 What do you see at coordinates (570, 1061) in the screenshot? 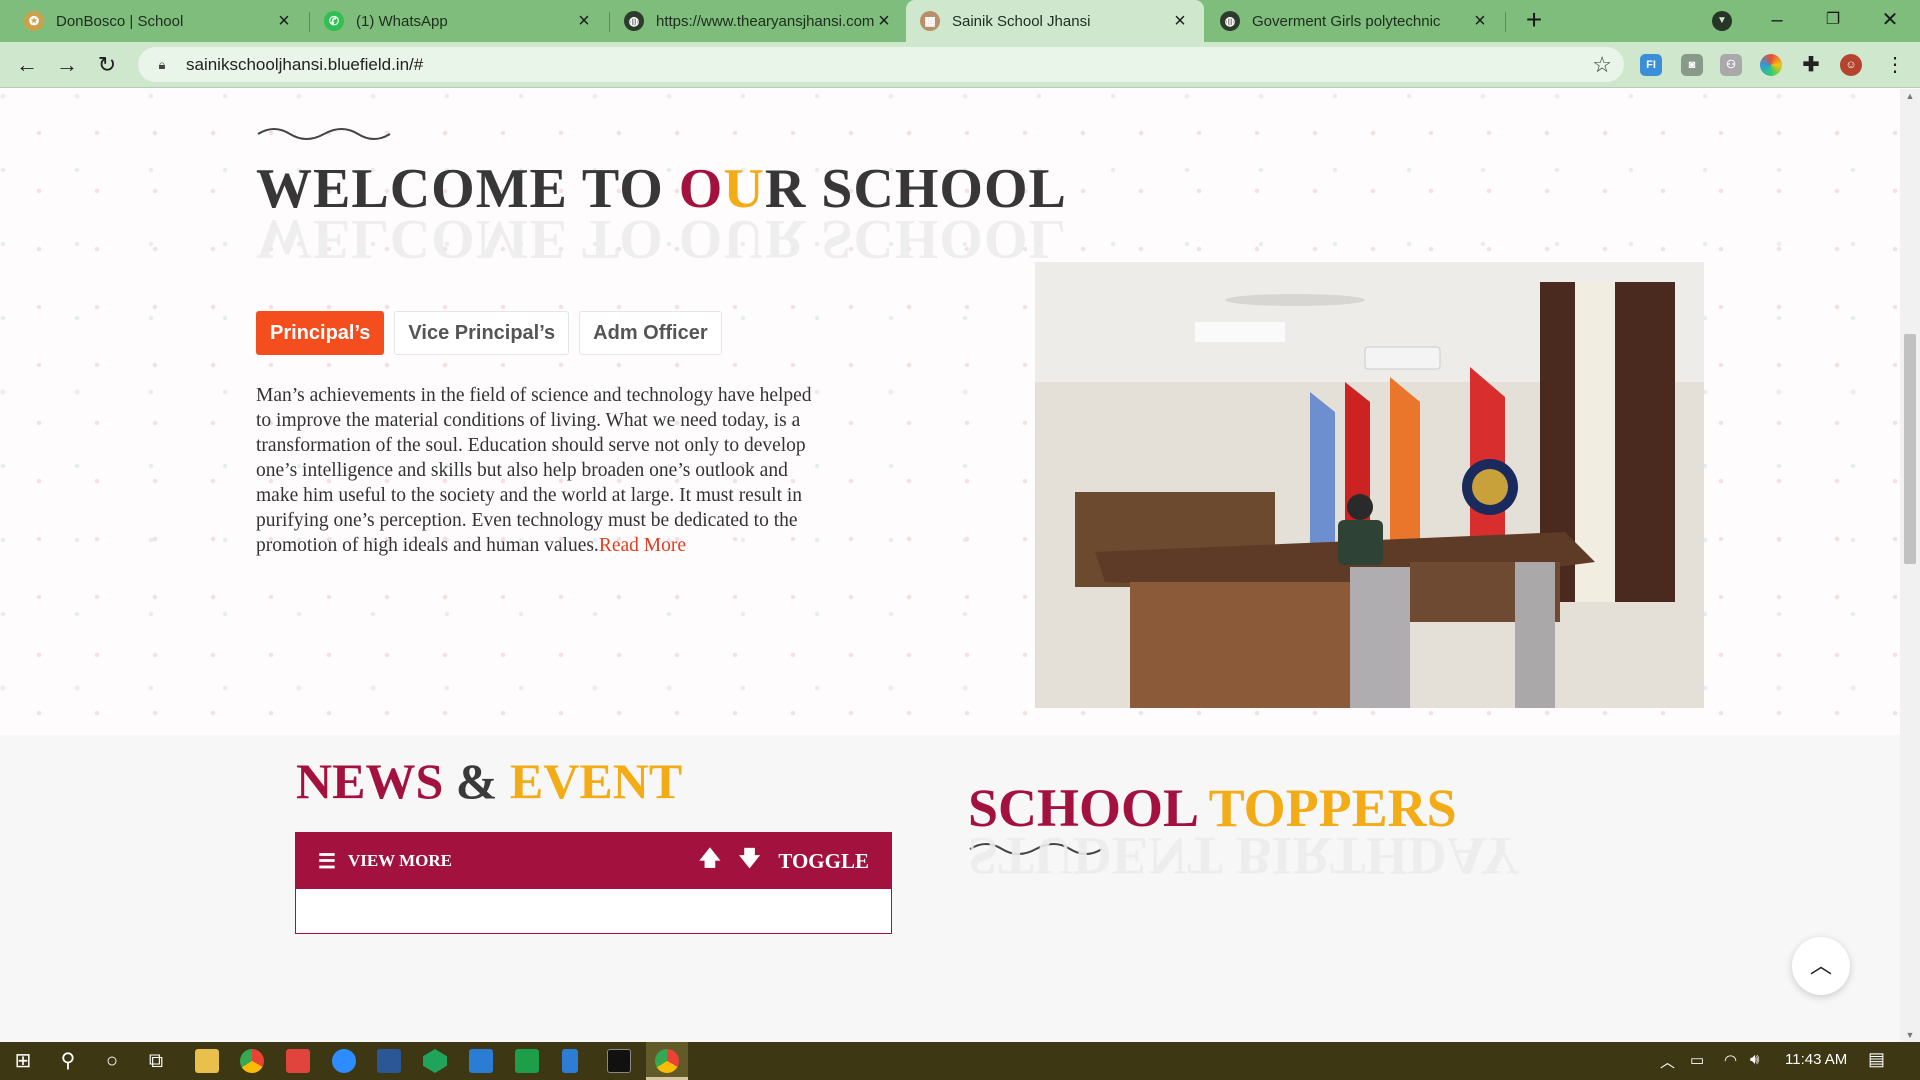
I see `document-icon` at bounding box center [570, 1061].